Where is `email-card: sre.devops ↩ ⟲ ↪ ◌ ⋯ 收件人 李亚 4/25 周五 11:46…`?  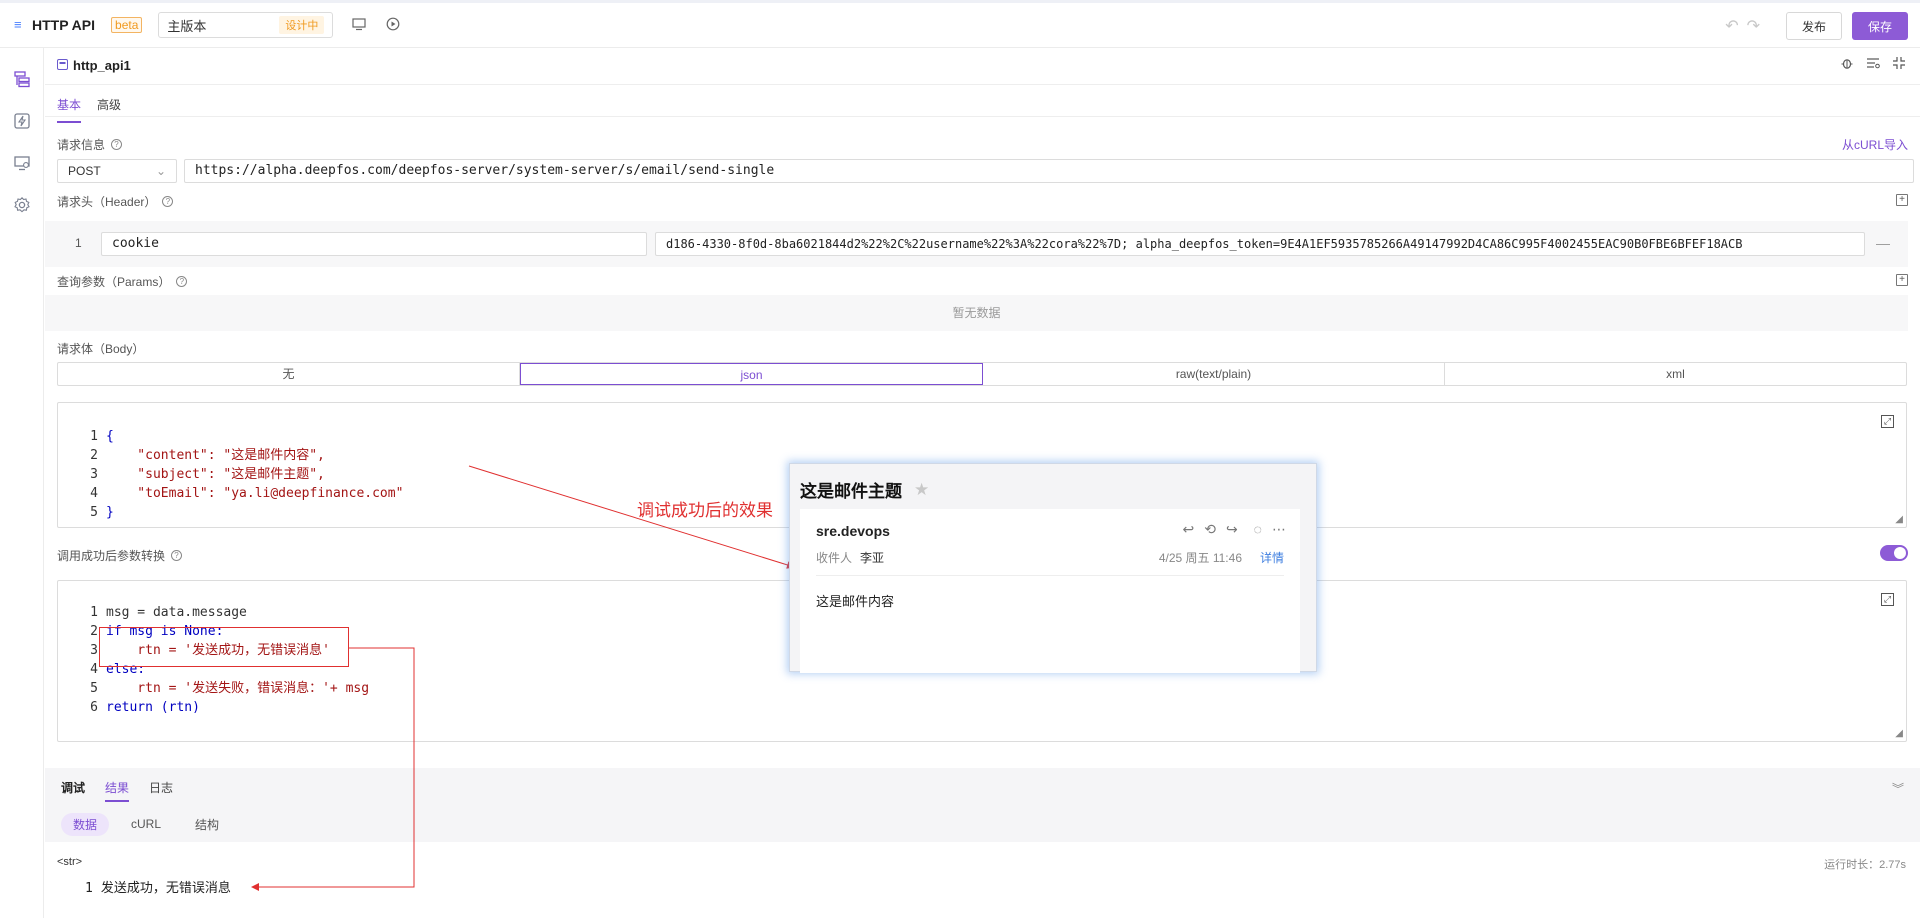 email-card: sre.devops ↩ ⟲ ↪ ◌ ⋯ 收件人 李亚 4/25 周五 11:46… is located at coordinates (1050, 591).